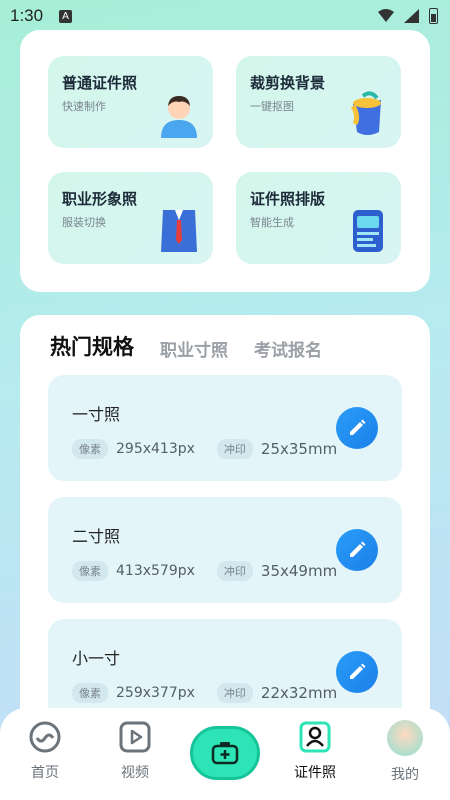  I want to click on nav-mine: 我的, so click(405, 752).